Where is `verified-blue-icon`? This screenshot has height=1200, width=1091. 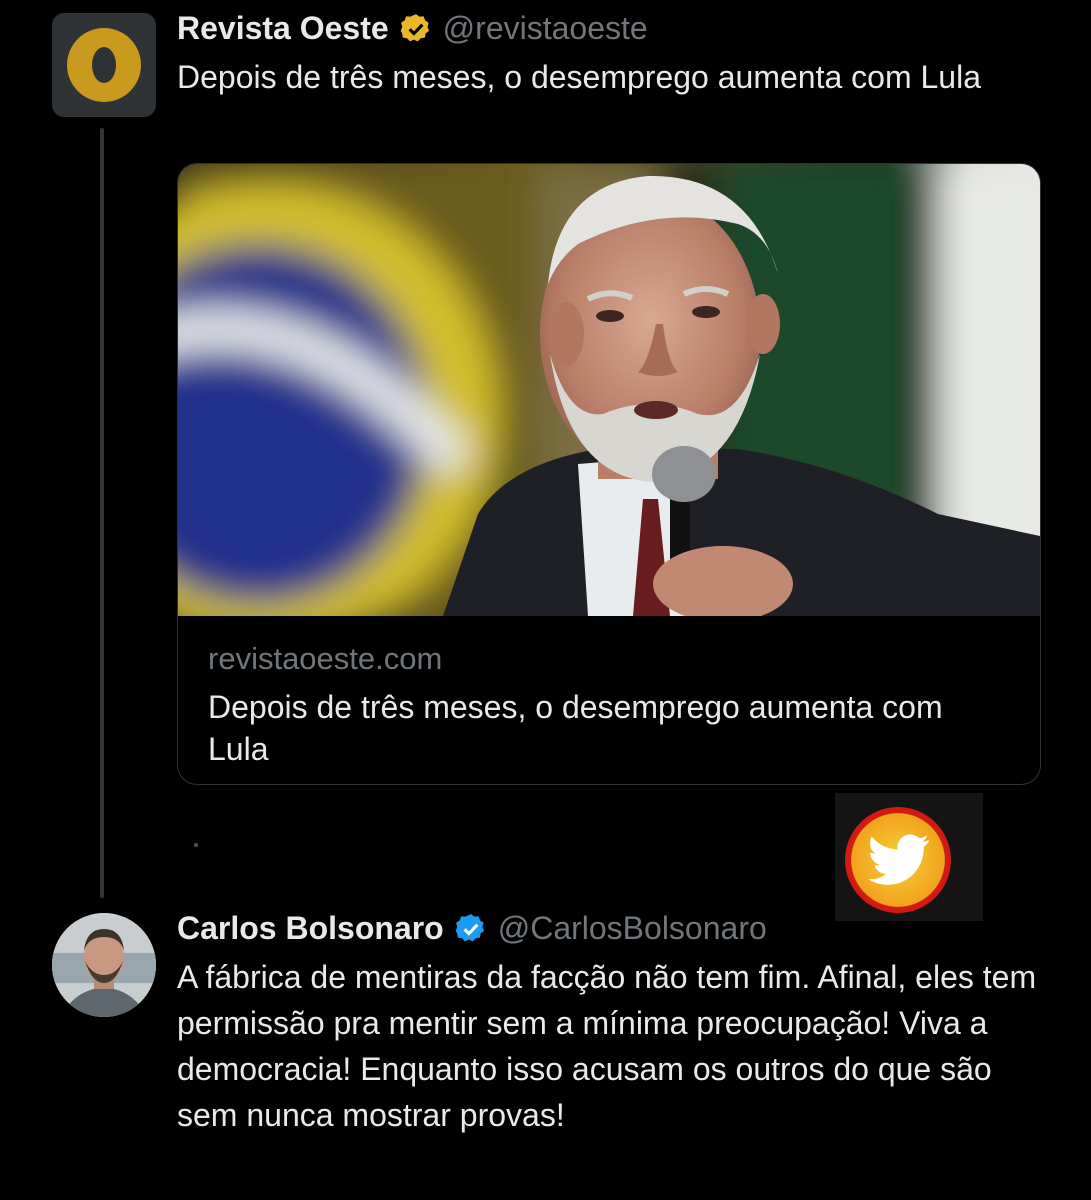 verified-blue-icon is located at coordinates (469, 927).